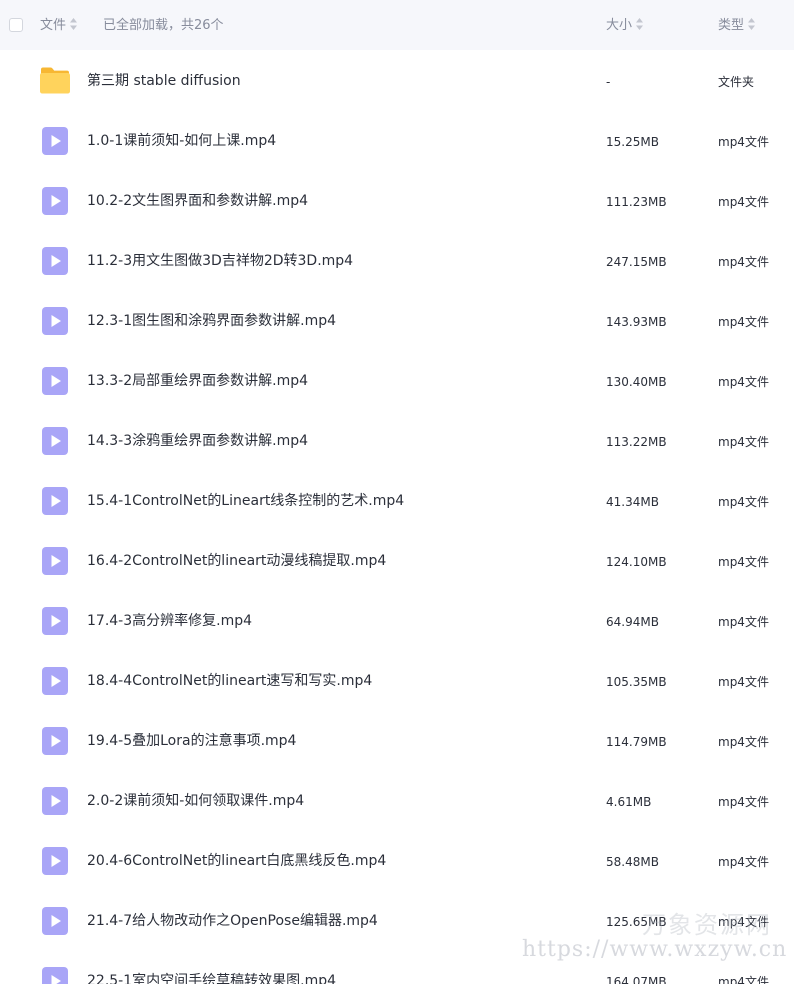 The height and width of the screenshot is (984, 794). What do you see at coordinates (608, 82) in the screenshot?
I see `file-size: -` at bounding box center [608, 82].